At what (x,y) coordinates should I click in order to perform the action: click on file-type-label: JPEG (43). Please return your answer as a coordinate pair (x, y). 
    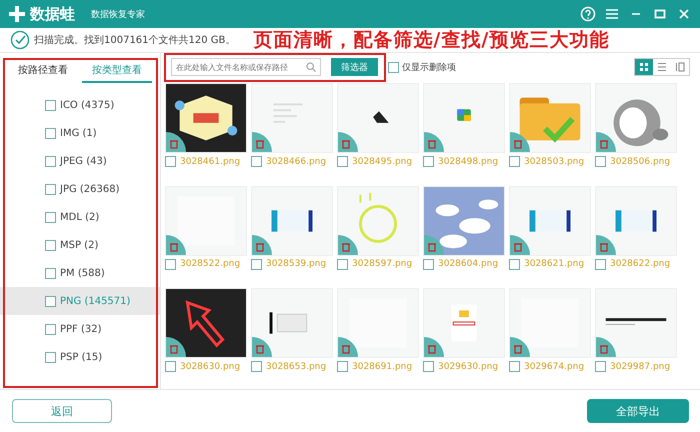
    Looking at the image, I should click on (83, 161).